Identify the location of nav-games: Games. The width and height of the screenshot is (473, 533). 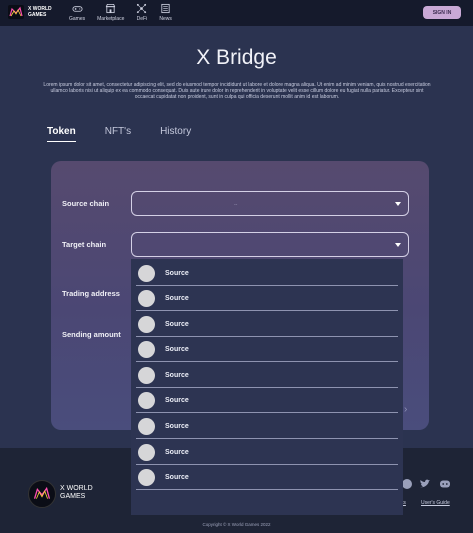
(77, 12).